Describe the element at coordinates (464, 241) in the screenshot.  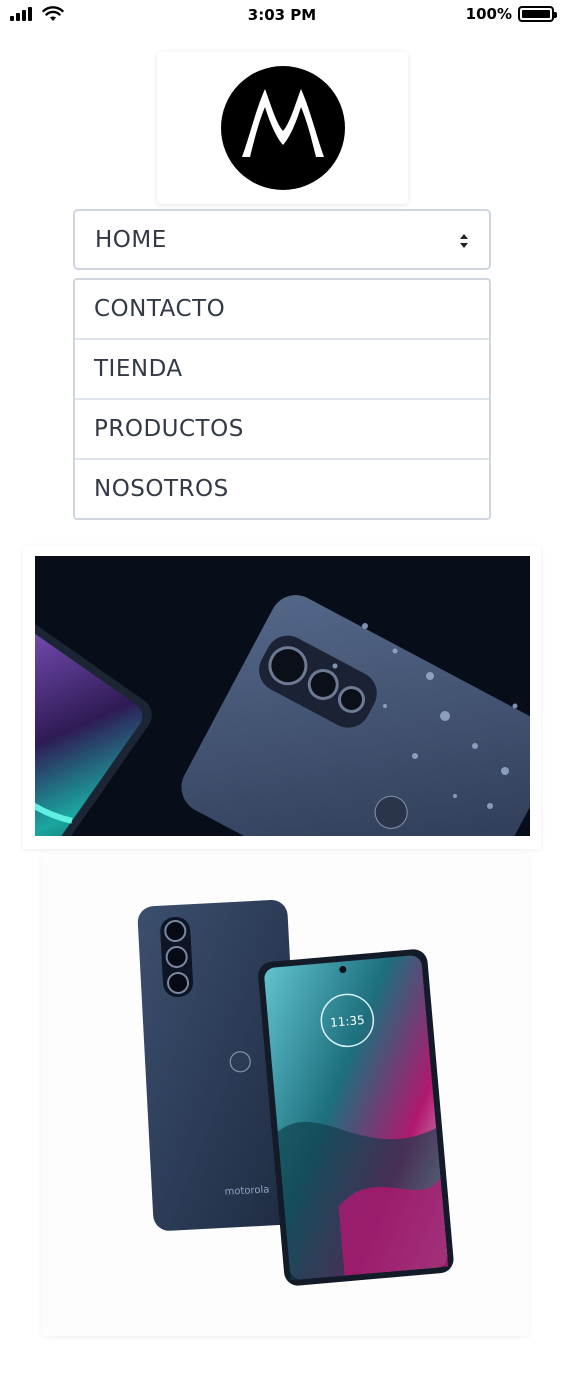
I see `select-arrows-icon` at that location.